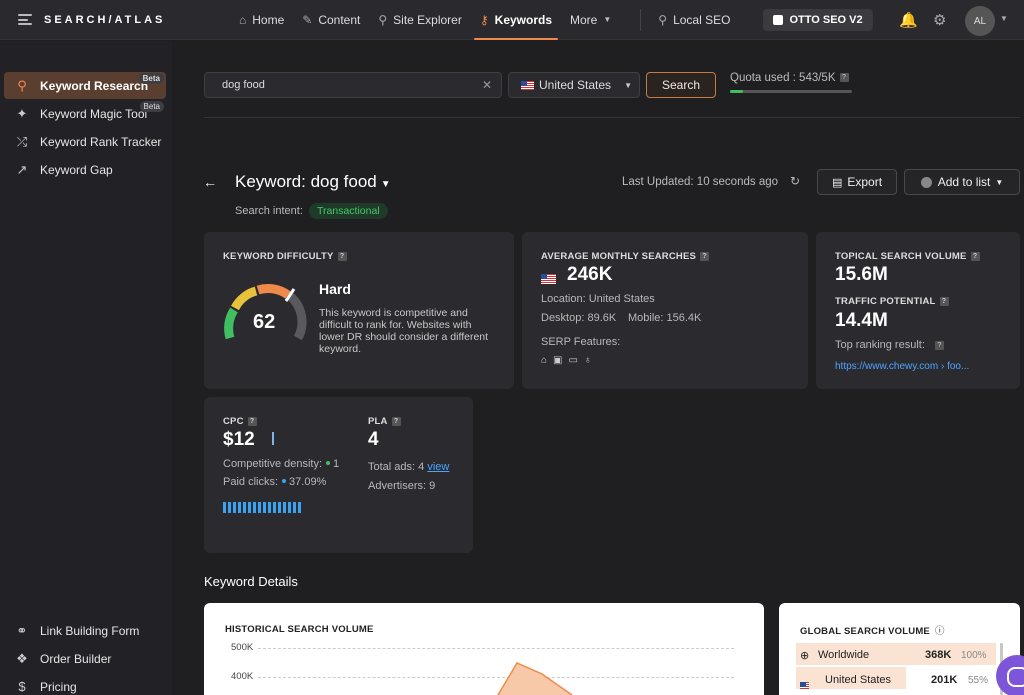 The width and height of the screenshot is (1024, 695). Describe the element at coordinates (296, 316) in the screenshot. I see `gauge-remaining-segment` at that location.